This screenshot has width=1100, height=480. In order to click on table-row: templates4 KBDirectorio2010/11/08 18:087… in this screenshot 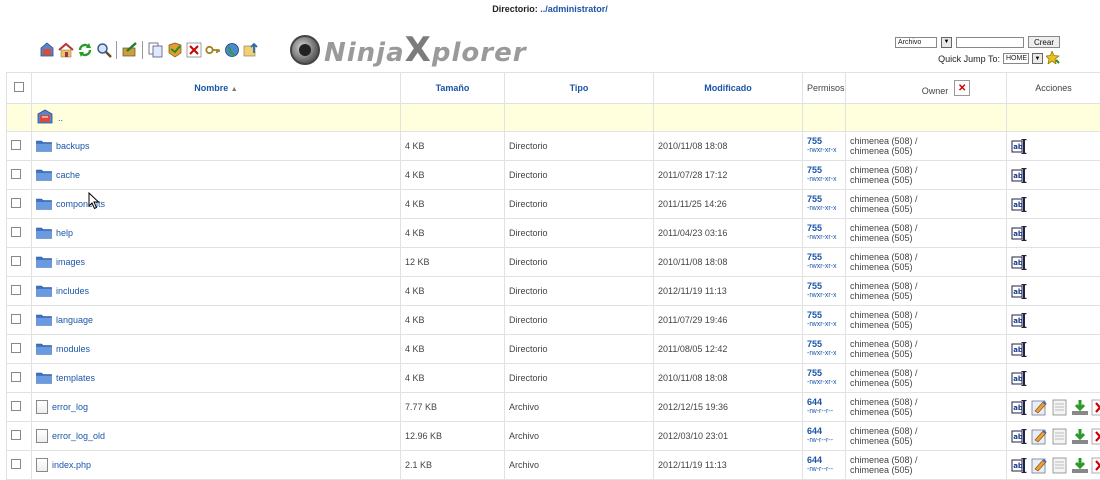, I will do `click(553, 378)`.